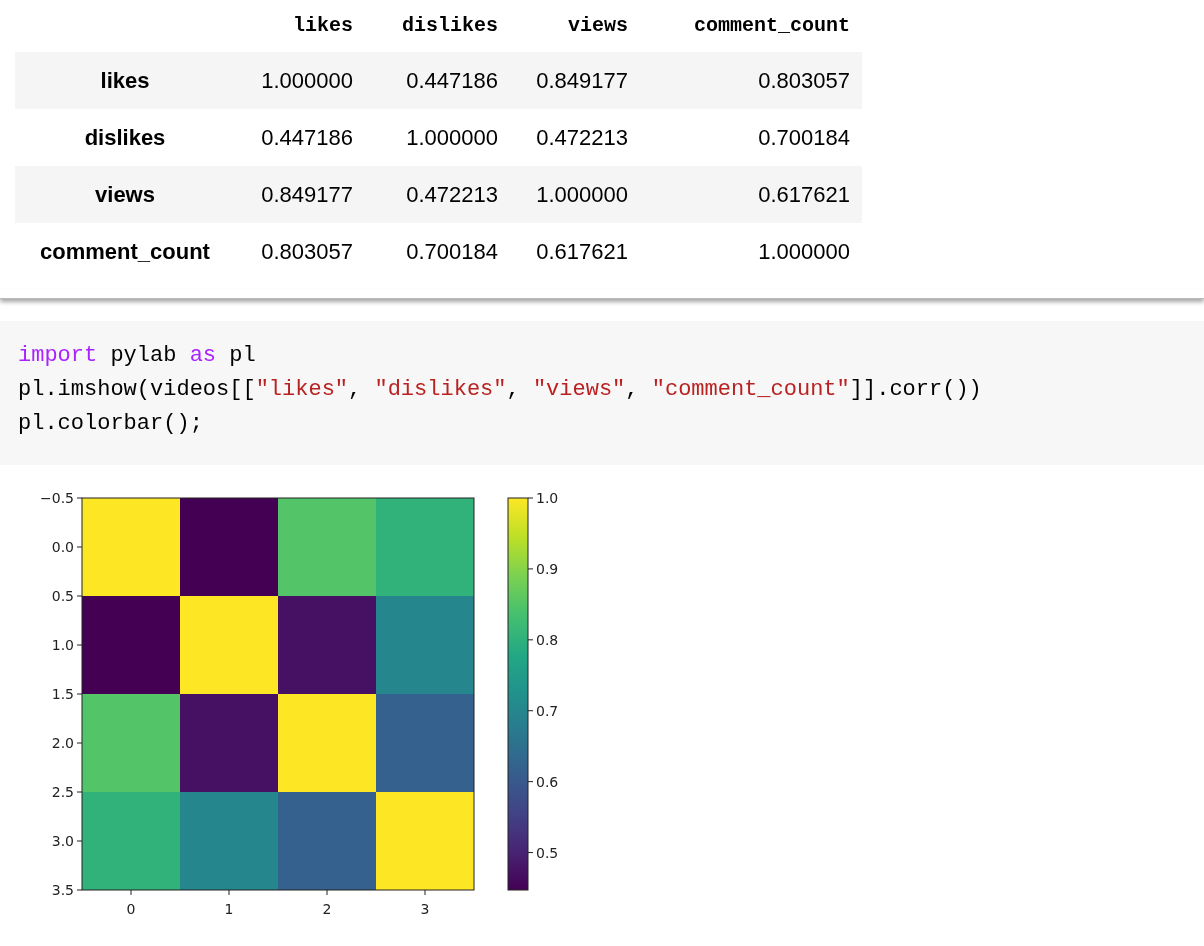 This screenshot has width=1204, height=946. What do you see at coordinates (67, 547) in the screenshot?
I see `axis-tick: 0.0` at bounding box center [67, 547].